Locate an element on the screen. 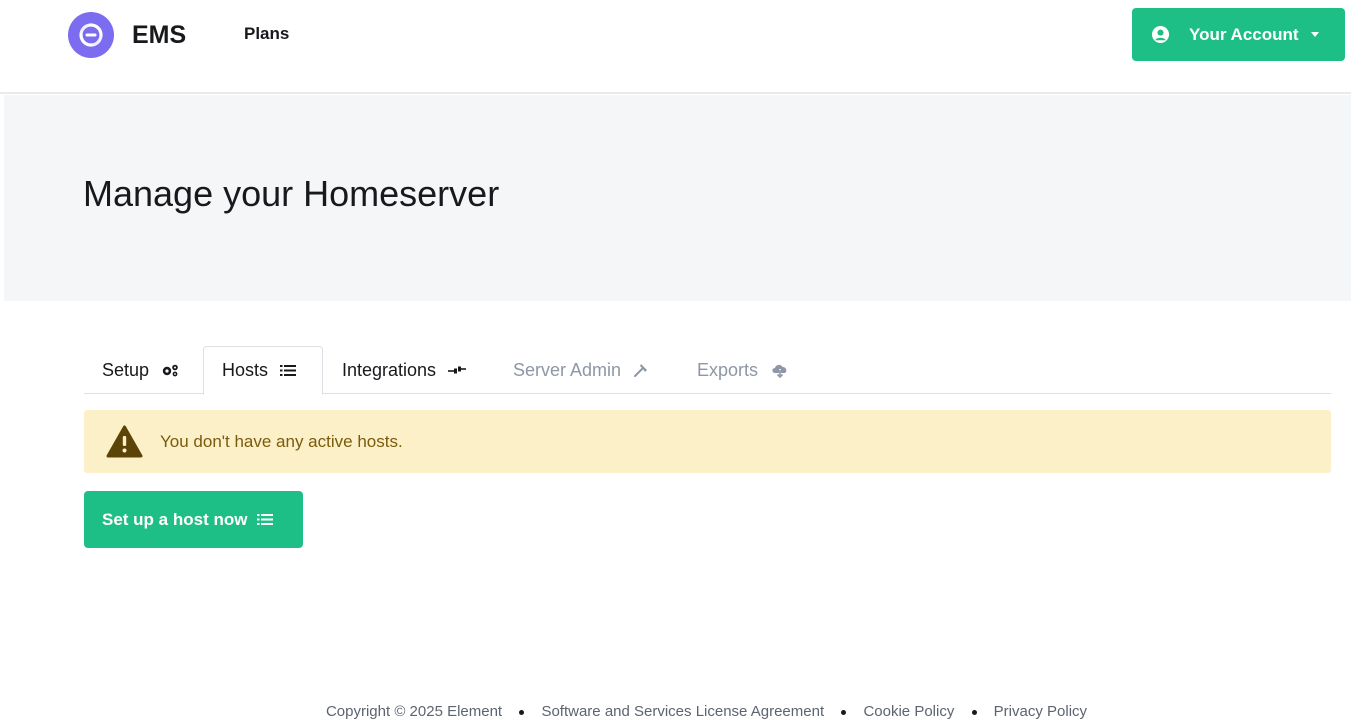 This screenshot has height=727, width=1351. chevron-down-icon is located at coordinates (1314, 34).